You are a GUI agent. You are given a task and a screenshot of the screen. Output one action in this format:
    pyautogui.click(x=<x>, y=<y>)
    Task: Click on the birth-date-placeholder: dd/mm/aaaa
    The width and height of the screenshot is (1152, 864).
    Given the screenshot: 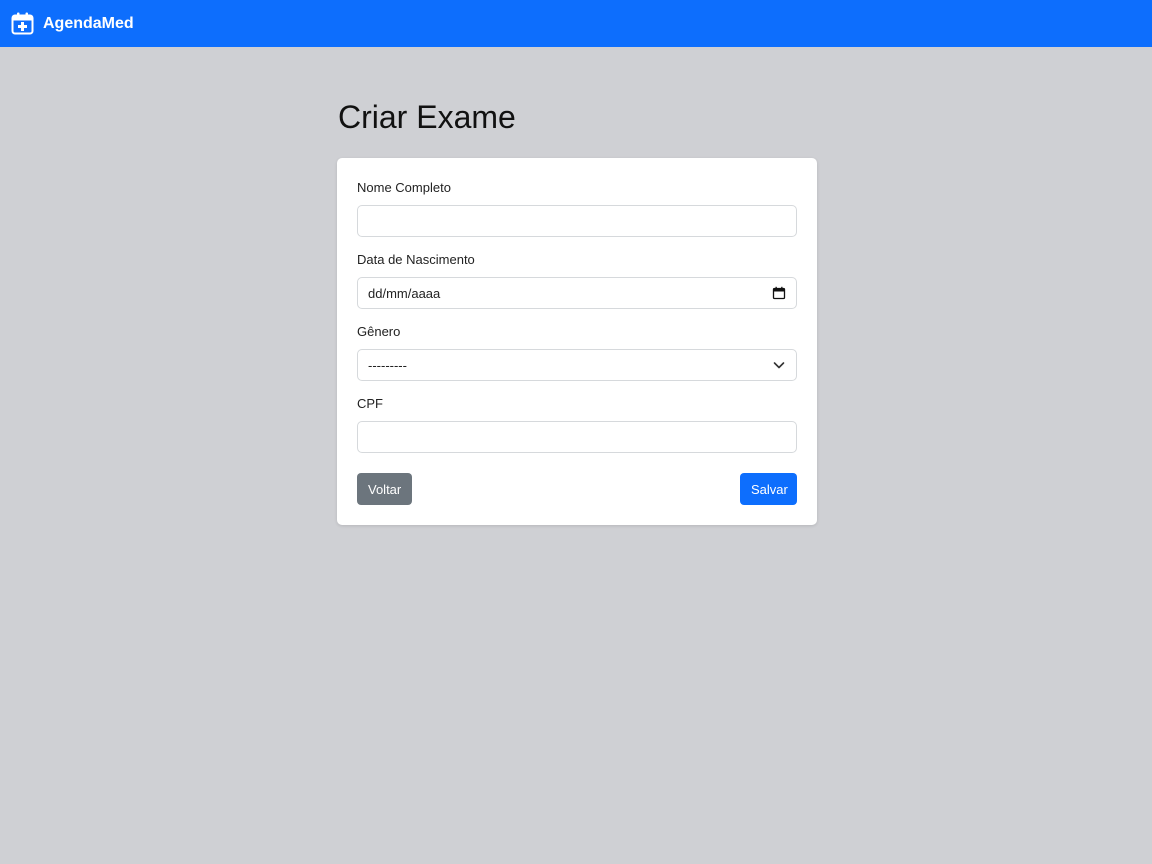 What is the action you would take?
    pyautogui.click(x=404, y=293)
    